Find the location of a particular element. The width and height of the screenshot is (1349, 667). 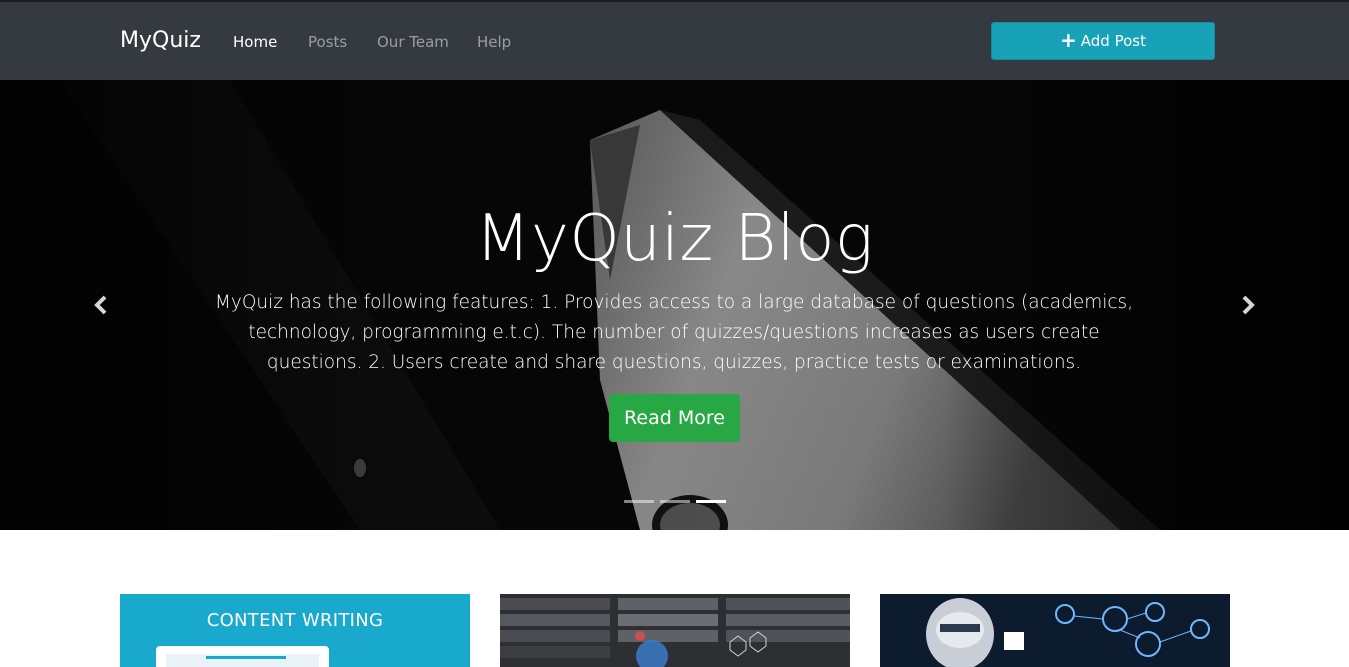

chevron-right-icon is located at coordinates (1248, 305).